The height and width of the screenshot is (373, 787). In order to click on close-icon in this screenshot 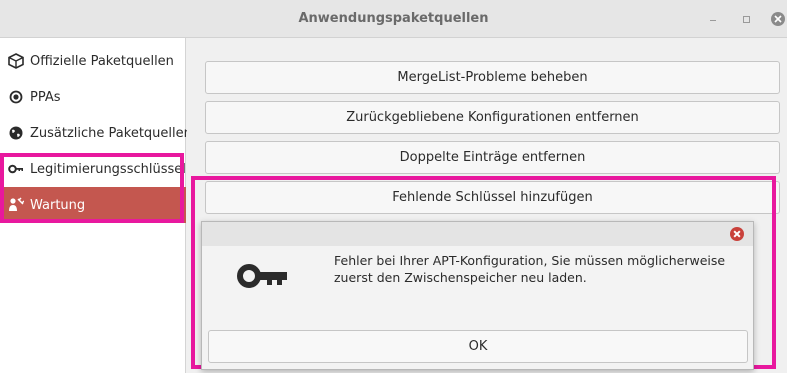, I will do `click(778, 19)`.